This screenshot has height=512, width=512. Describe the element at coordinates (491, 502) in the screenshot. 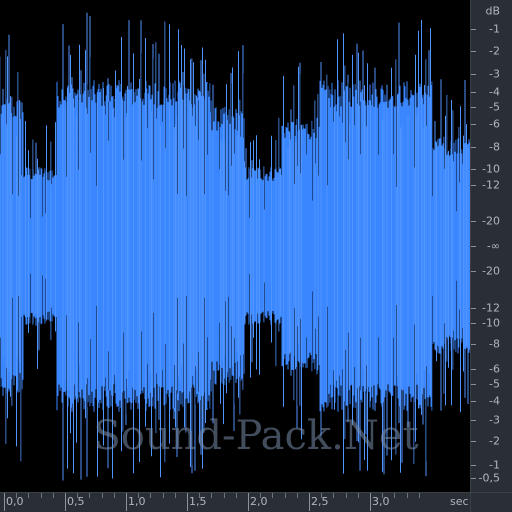

I see `ruler-corner` at that location.